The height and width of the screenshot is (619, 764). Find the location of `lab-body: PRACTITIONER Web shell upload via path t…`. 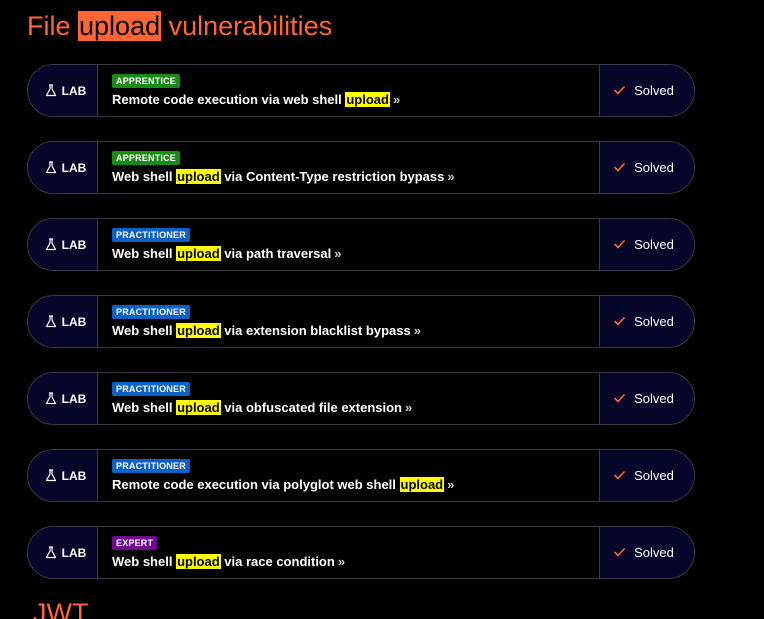

lab-body: PRACTITIONER Web shell upload via path t… is located at coordinates (348, 244).